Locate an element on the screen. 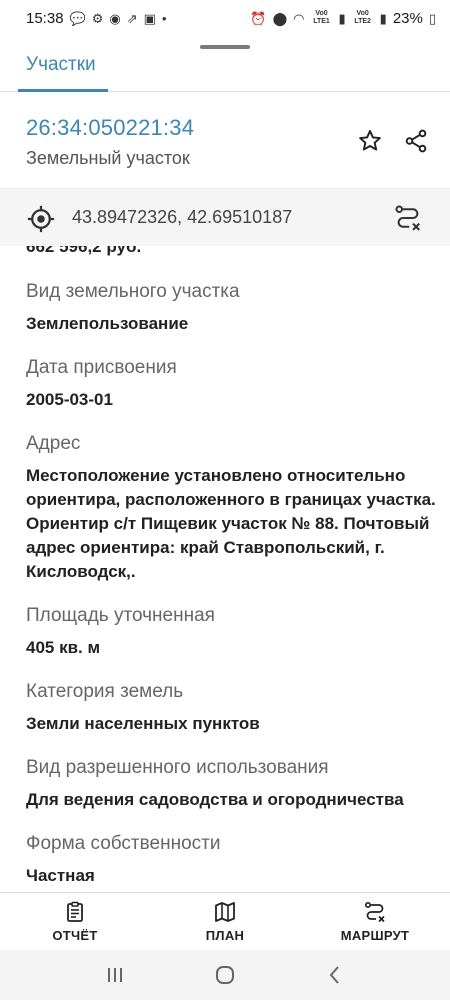  tab-indicator is located at coordinates (63, 90).